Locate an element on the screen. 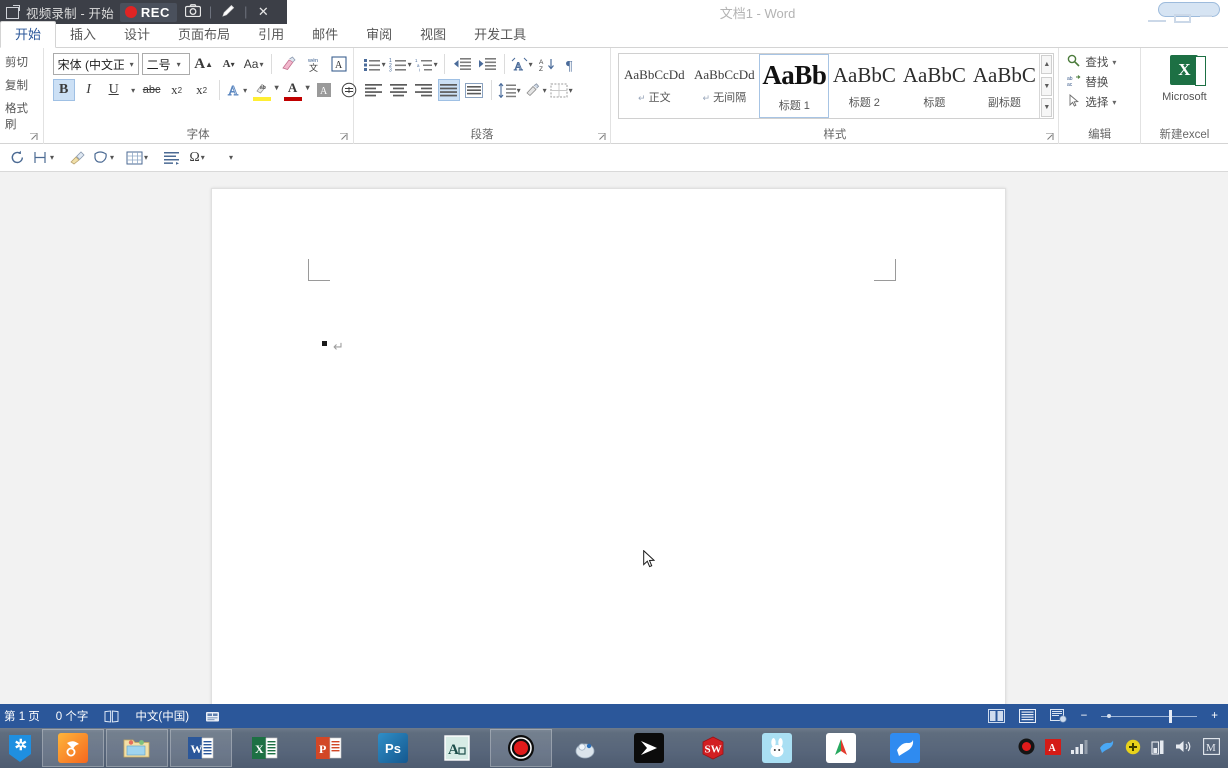 This screenshot has height=768, width=1228. align-center-icon is located at coordinates (399, 90).